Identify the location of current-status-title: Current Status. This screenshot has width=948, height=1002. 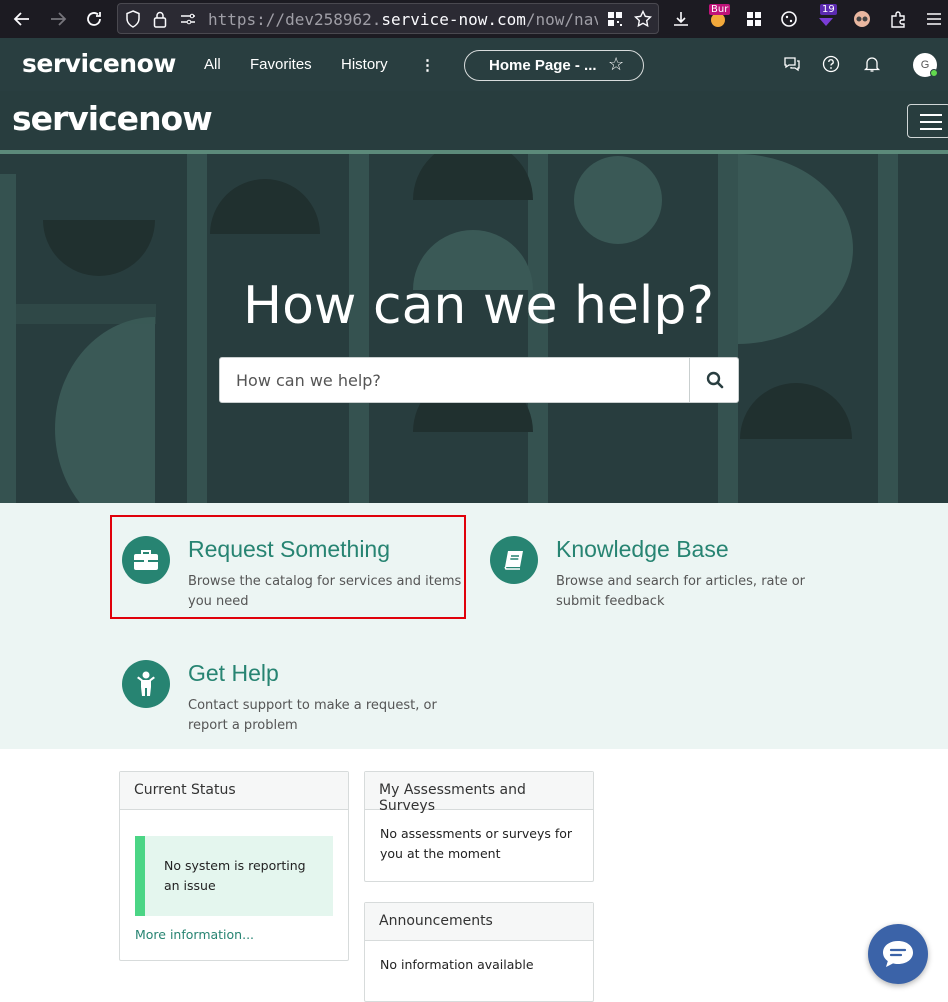
(234, 791).